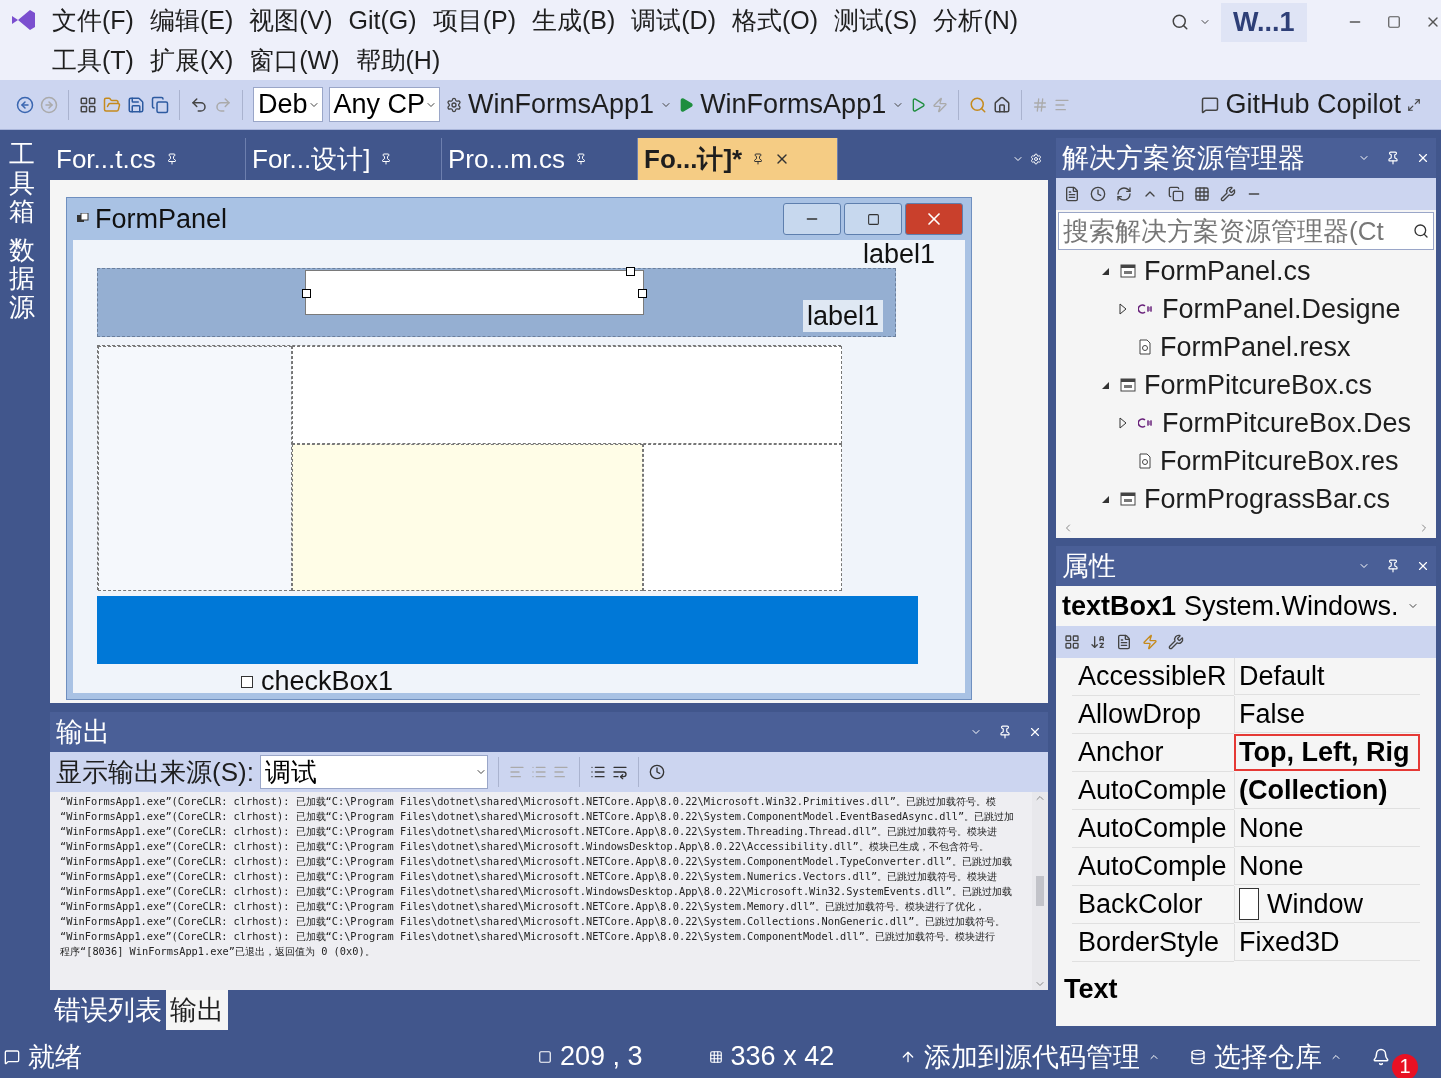 Image resolution: width=1441 pixels, height=1078 pixels. I want to click on close-button, so click(934, 219).